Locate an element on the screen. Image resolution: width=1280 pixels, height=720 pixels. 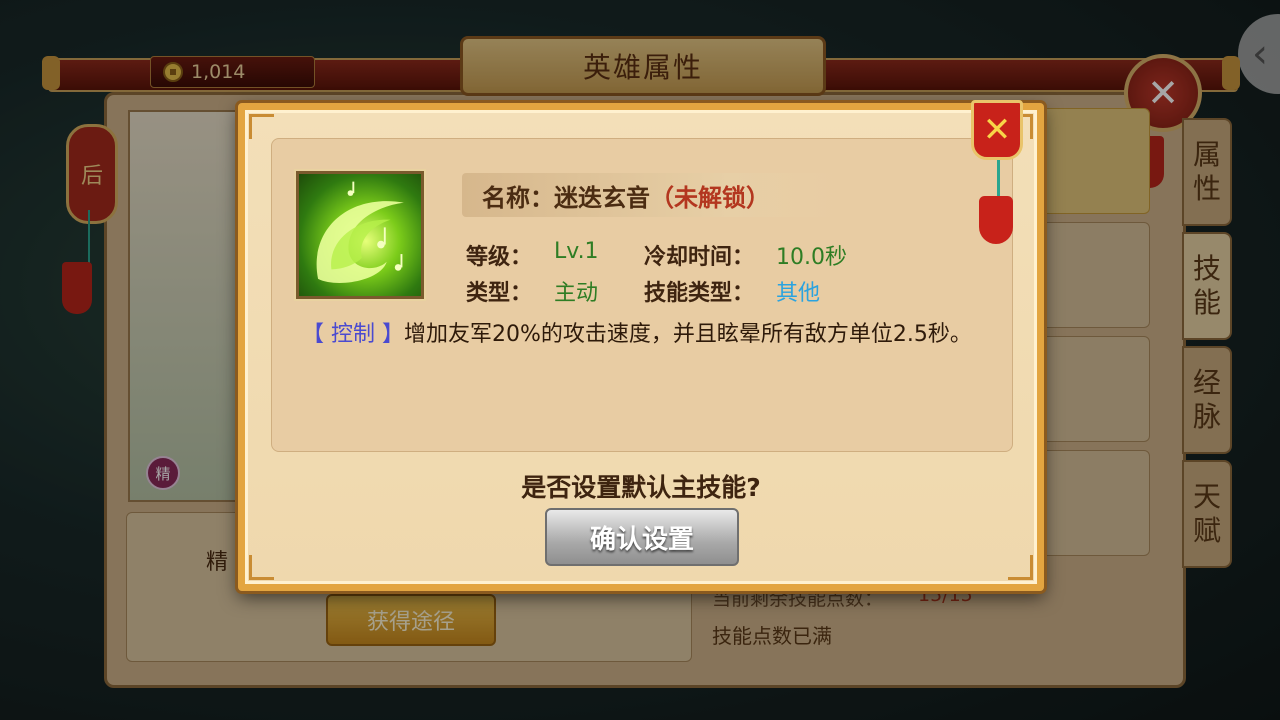
skill-type-value: 其他 is located at coordinates (798, 293).